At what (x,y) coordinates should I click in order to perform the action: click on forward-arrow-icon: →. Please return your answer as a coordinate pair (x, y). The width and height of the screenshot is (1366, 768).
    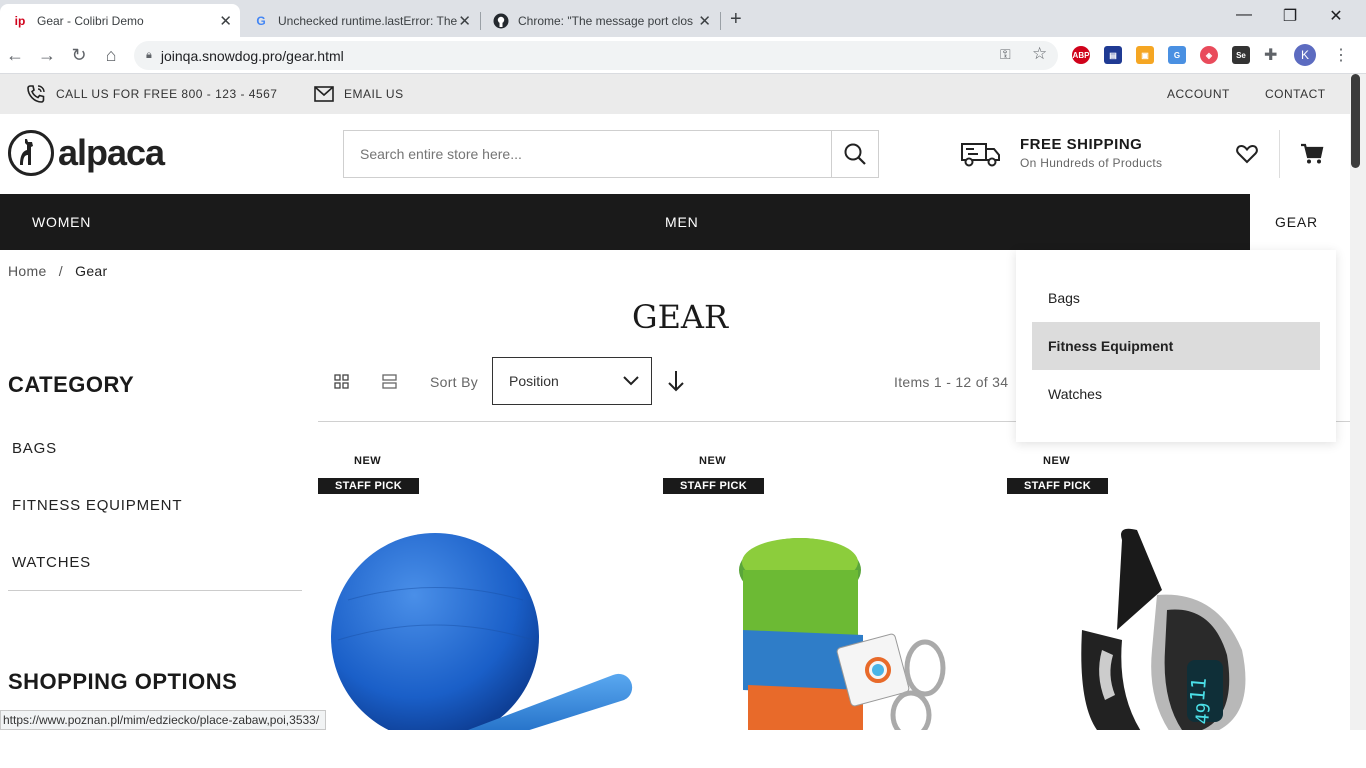
    Looking at the image, I should click on (47, 55).